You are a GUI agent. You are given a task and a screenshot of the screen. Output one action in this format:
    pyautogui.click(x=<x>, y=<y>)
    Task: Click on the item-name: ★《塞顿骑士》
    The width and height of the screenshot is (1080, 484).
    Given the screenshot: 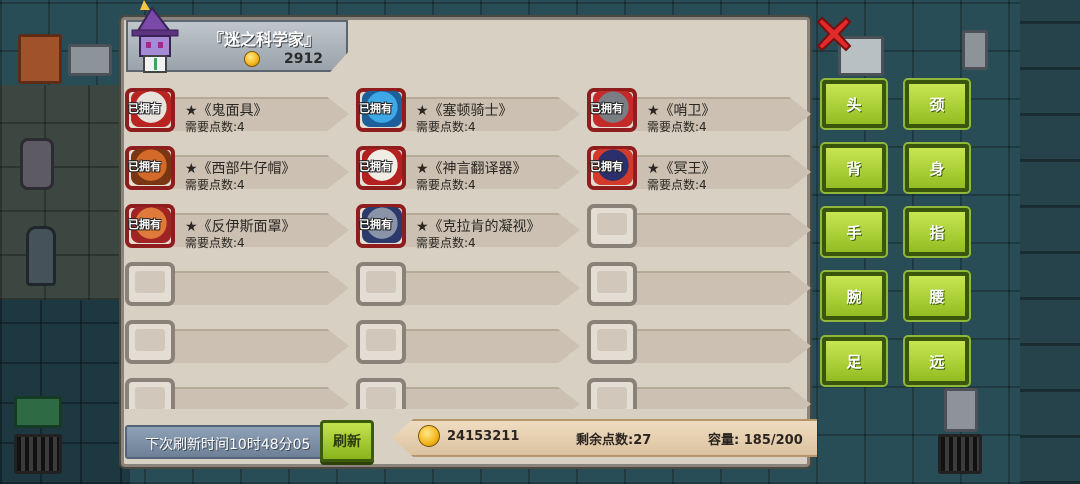 What is the action you would take?
    pyautogui.click(x=464, y=111)
    